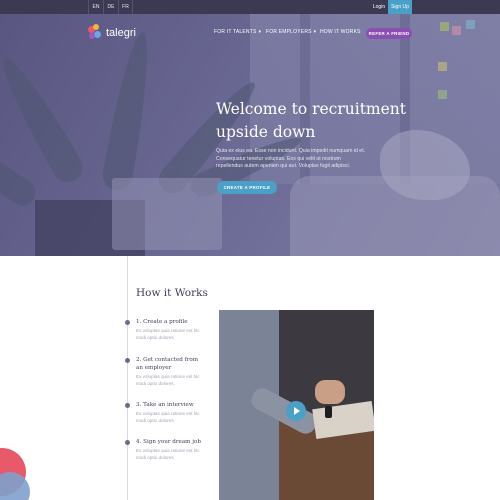 This screenshot has height=500, width=500. I want to click on brand-name: talegri, so click(121, 33).